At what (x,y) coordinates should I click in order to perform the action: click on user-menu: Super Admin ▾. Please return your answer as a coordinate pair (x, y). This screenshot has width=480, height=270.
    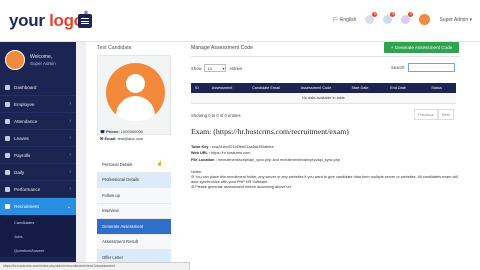
    Looking at the image, I should click on (455, 20).